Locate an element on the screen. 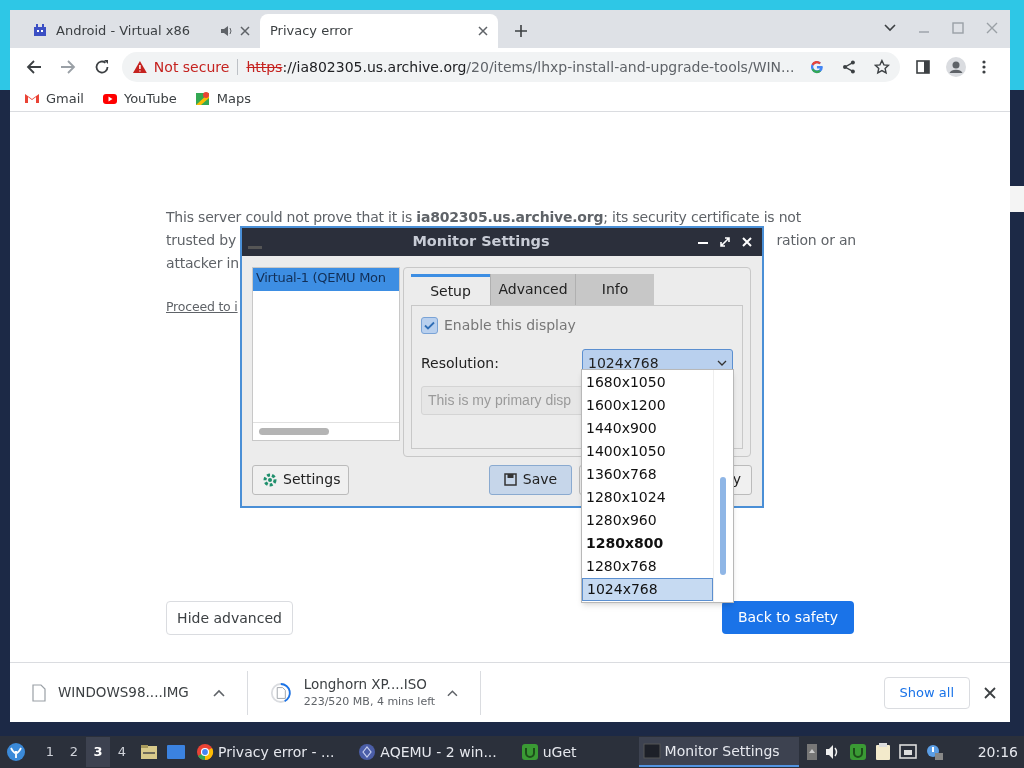  desktop-icon is located at coordinates (176, 752).